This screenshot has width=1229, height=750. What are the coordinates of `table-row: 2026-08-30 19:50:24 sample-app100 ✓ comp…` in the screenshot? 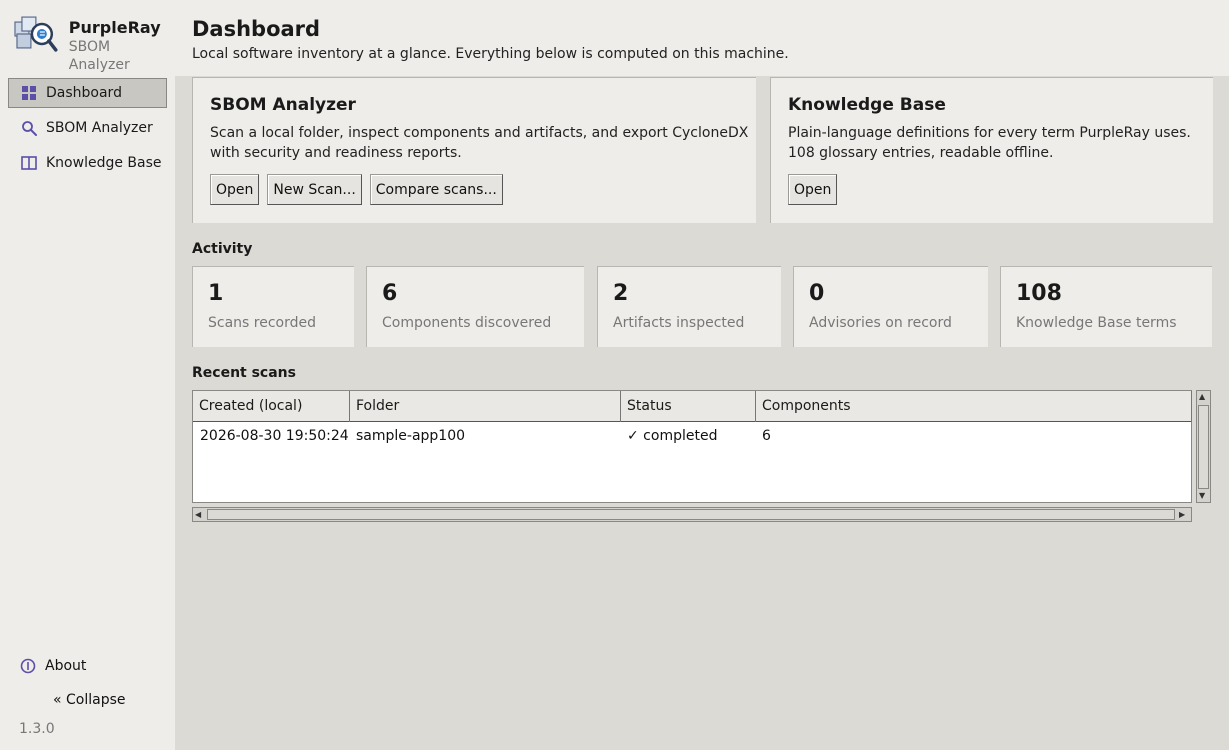 It's located at (624, 436).